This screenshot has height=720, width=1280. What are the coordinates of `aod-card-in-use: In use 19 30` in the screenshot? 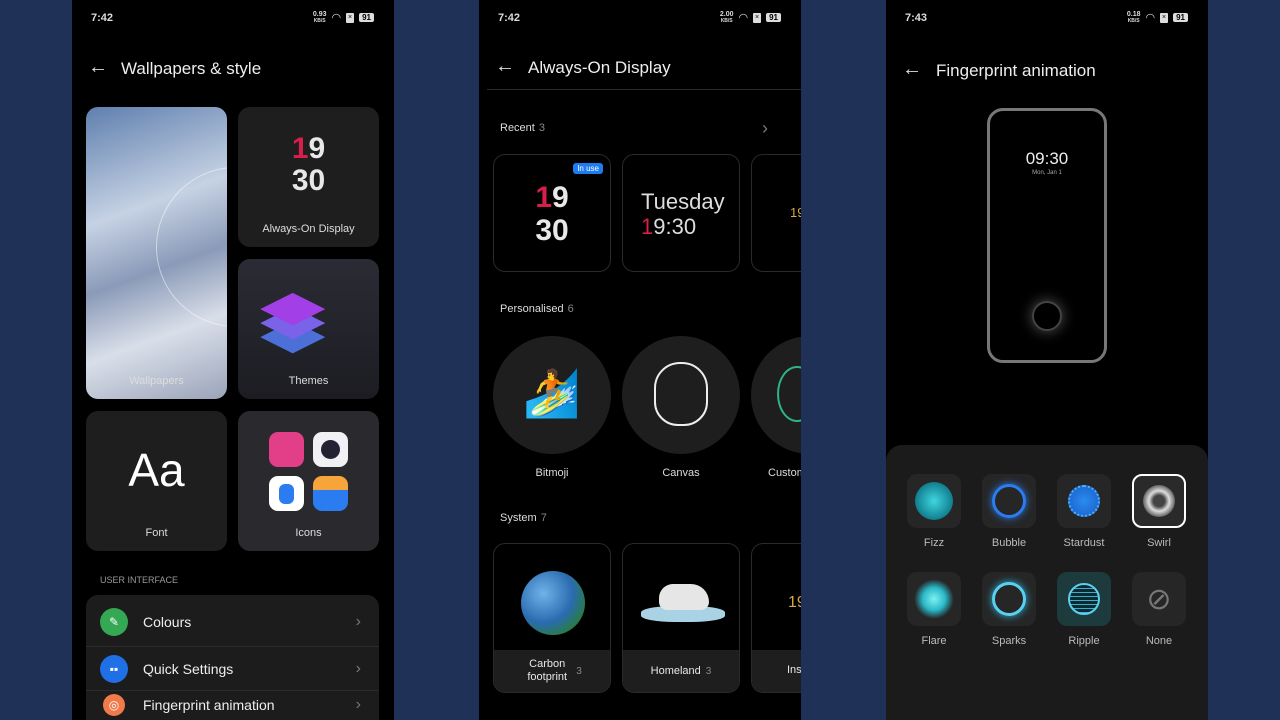 It's located at (552, 213).